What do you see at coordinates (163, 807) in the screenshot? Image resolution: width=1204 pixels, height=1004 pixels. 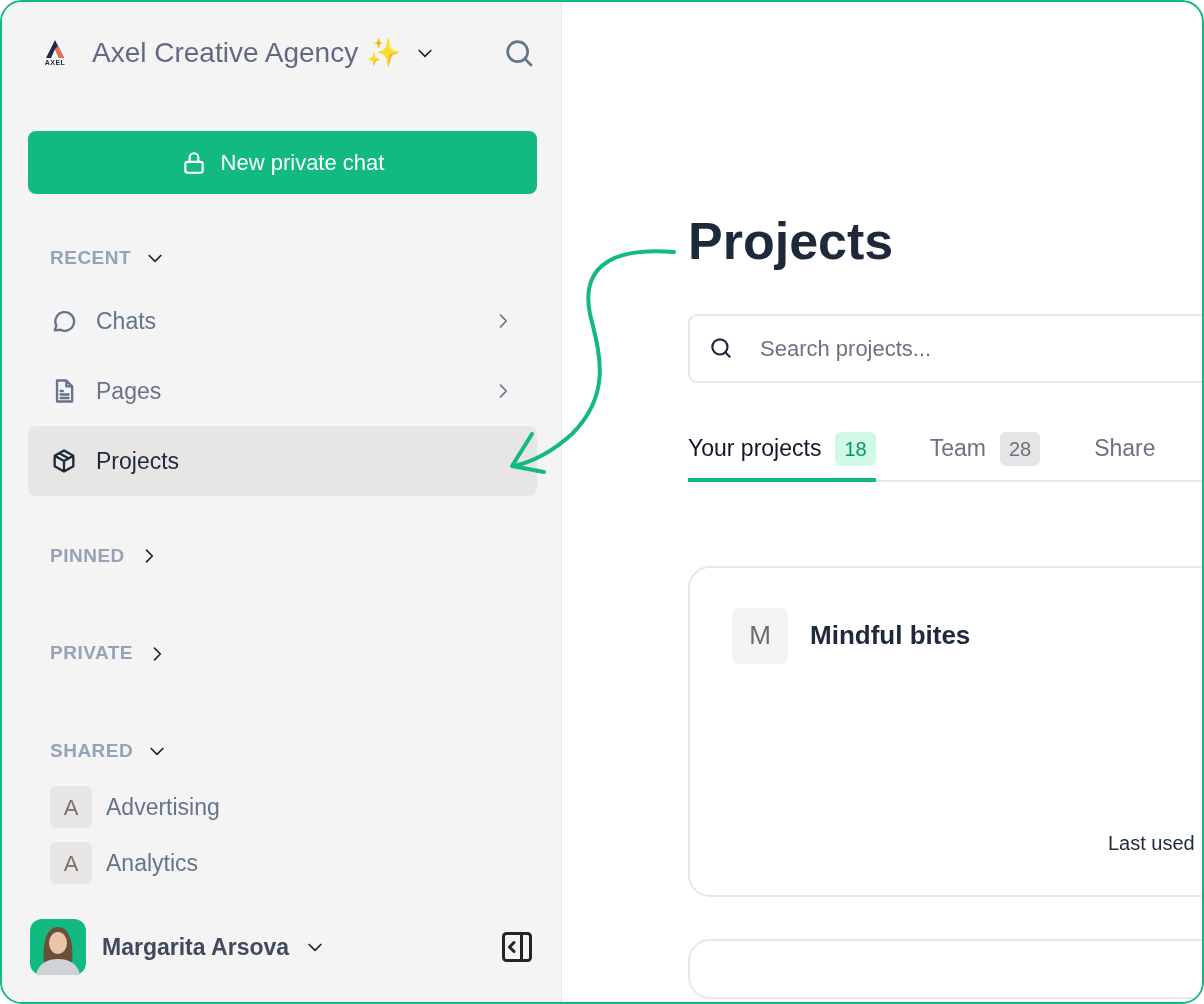 I see `space-name: Advertising` at bounding box center [163, 807].